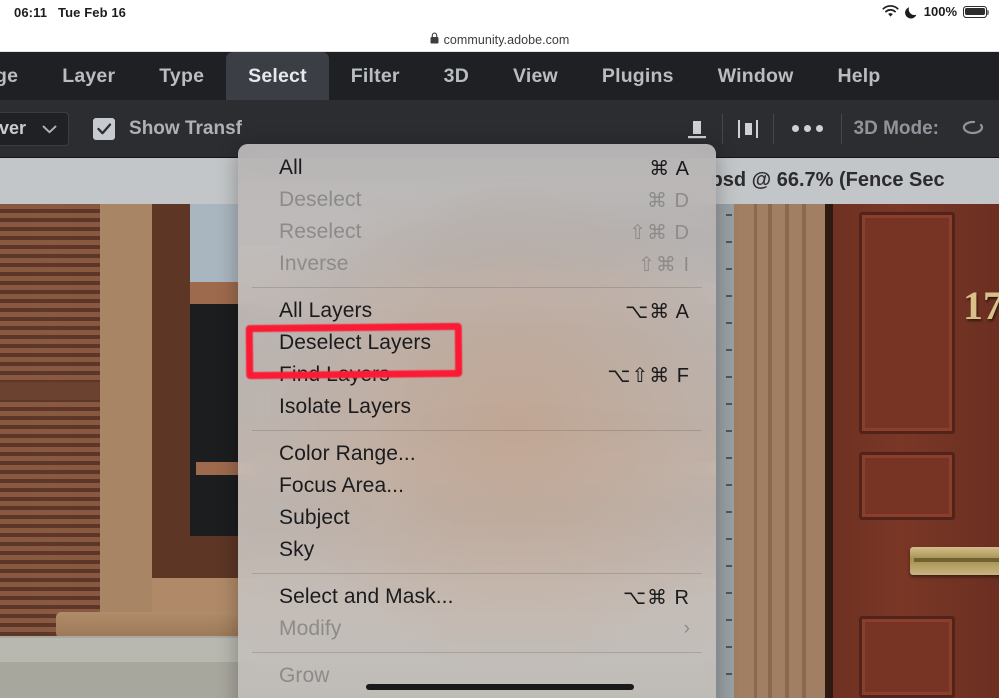  Describe the element at coordinates (477, 597) in the screenshot. I see `menu-item-select-and-mask: Select and Mask... ⌥⌘ R` at that location.